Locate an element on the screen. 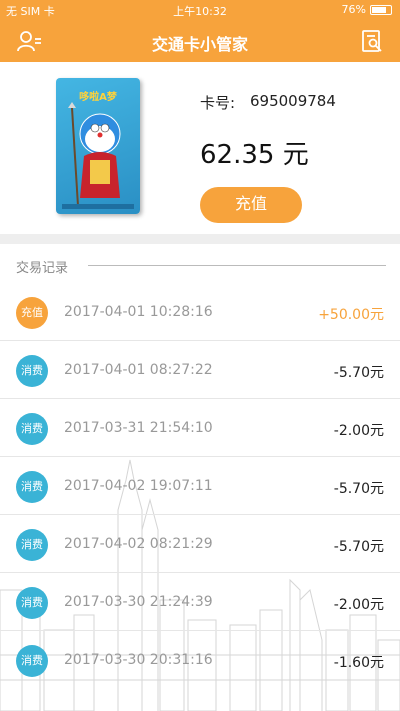  status-time: 上午10:32 is located at coordinates (200, 11).